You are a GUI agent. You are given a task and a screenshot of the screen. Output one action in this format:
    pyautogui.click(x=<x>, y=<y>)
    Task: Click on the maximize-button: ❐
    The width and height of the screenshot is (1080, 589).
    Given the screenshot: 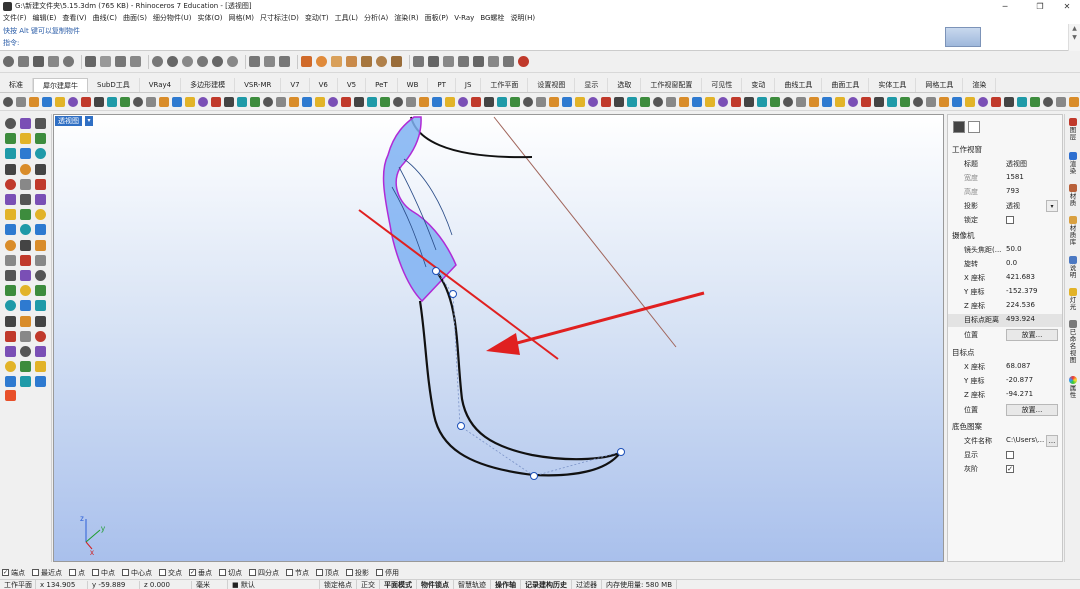 What is the action you would take?
    pyautogui.click(x=1040, y=6)
    